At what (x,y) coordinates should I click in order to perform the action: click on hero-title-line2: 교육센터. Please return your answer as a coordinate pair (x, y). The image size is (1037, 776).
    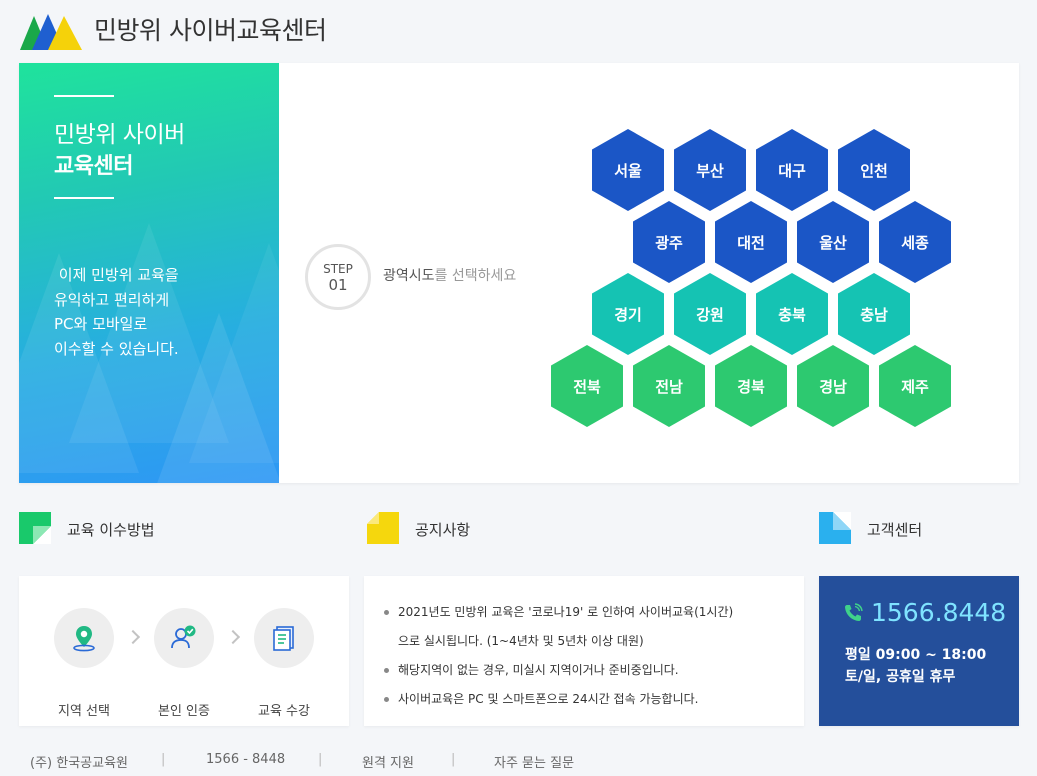
    Looking at the image, I should click on (93, 166).